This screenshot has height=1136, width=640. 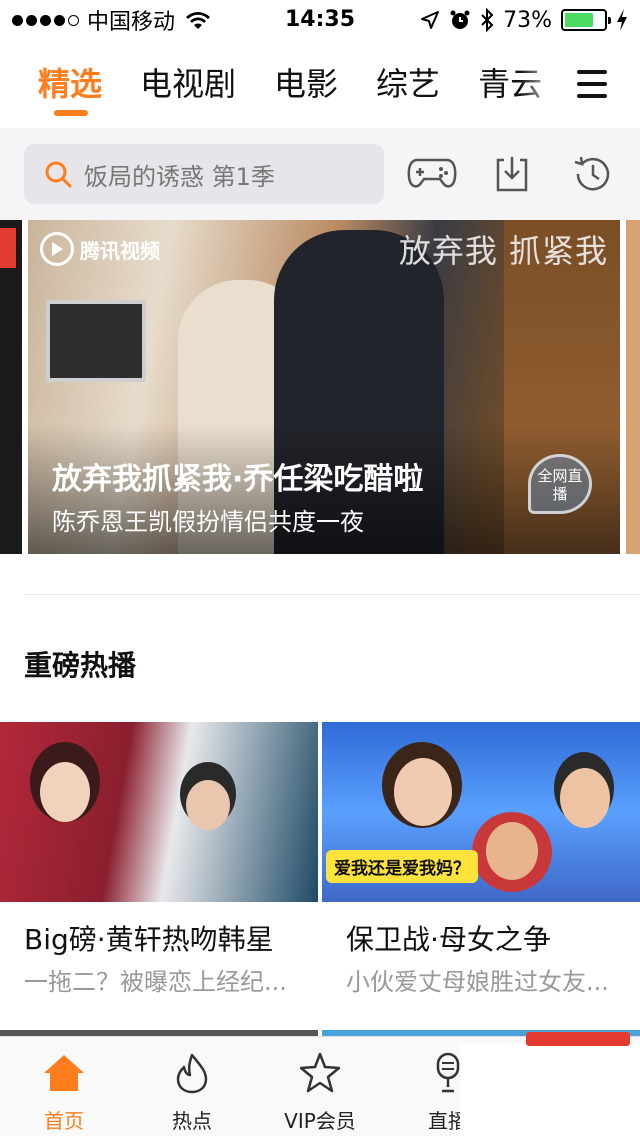 I want to click on play-logo-icon, so click(x=57, y=249).